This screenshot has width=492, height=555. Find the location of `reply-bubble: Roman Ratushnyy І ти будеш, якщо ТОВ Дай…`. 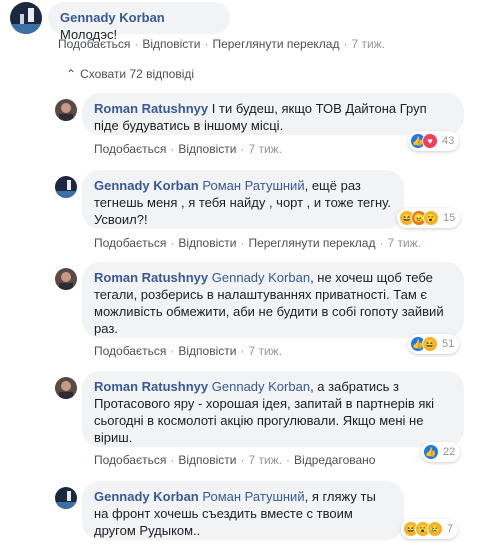

reply-bubble: Roman Ratushnyy І ти будеш, якщо ТОВ Дай… is located at coordinates (273, 114).